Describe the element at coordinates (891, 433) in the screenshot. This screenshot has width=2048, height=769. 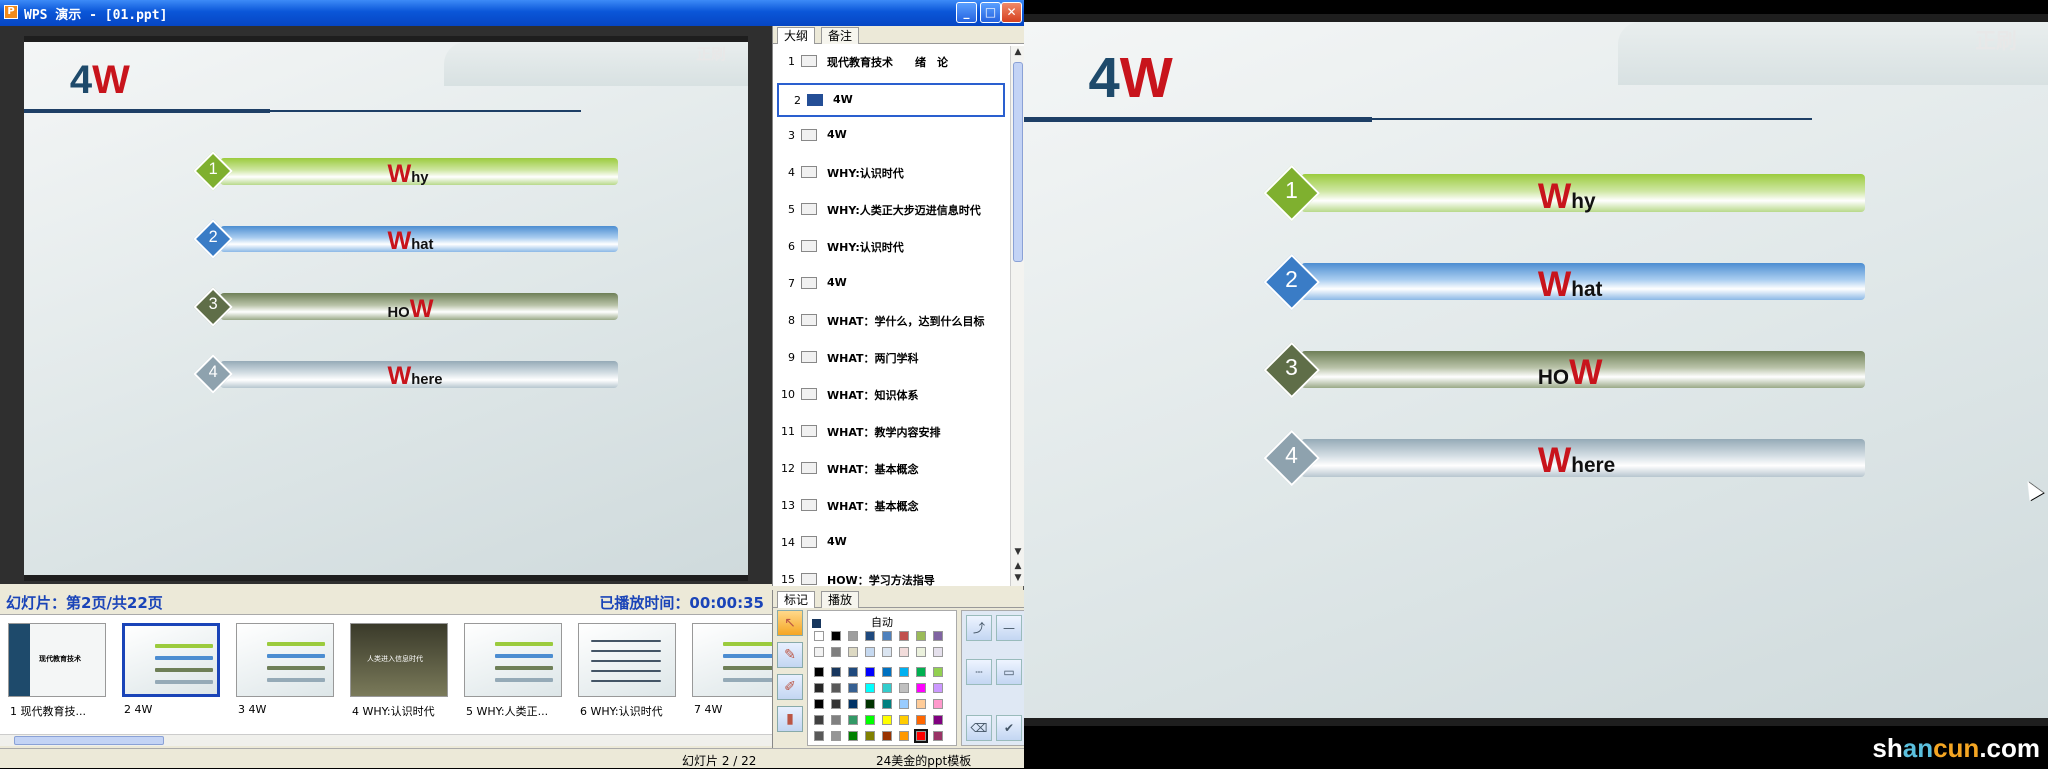
I see `outline-row: 11 WHAT：教学内容安排` at that location.